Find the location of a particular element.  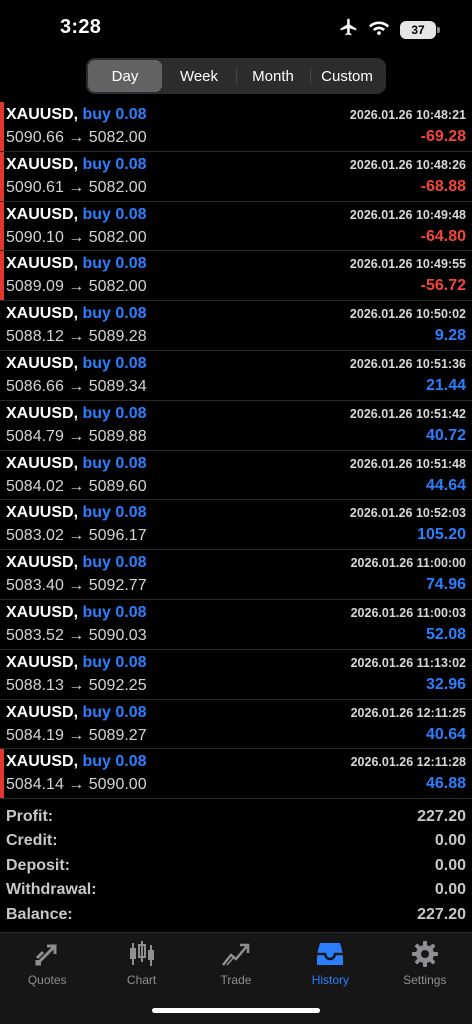

segment-week: Week is located at coordinates (199, 76).